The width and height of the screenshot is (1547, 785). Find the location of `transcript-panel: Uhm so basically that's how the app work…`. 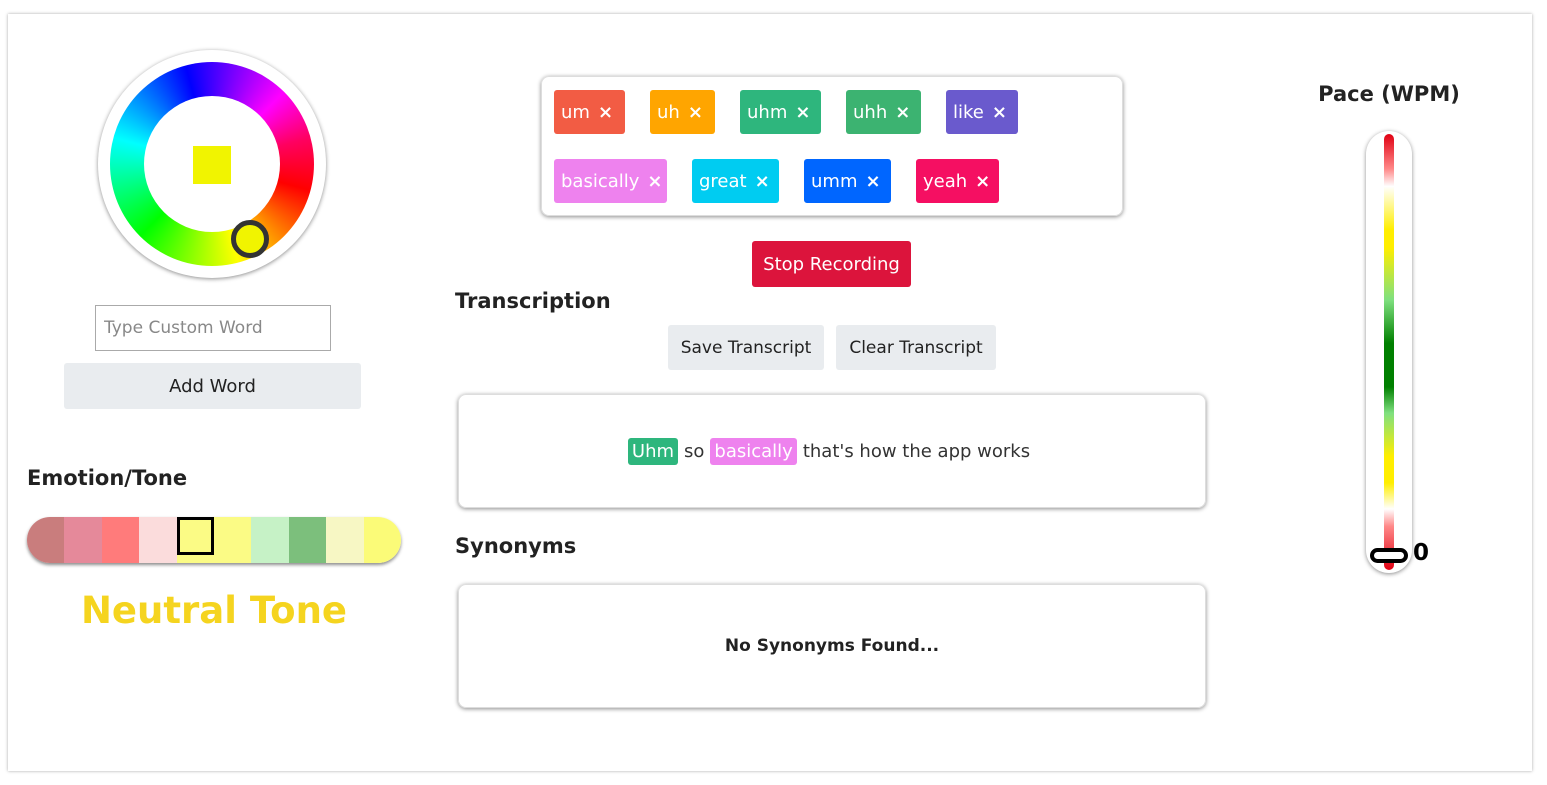

transcript-panel: Uhm so basically that's how the app work… is located at coordinates (832, 451).